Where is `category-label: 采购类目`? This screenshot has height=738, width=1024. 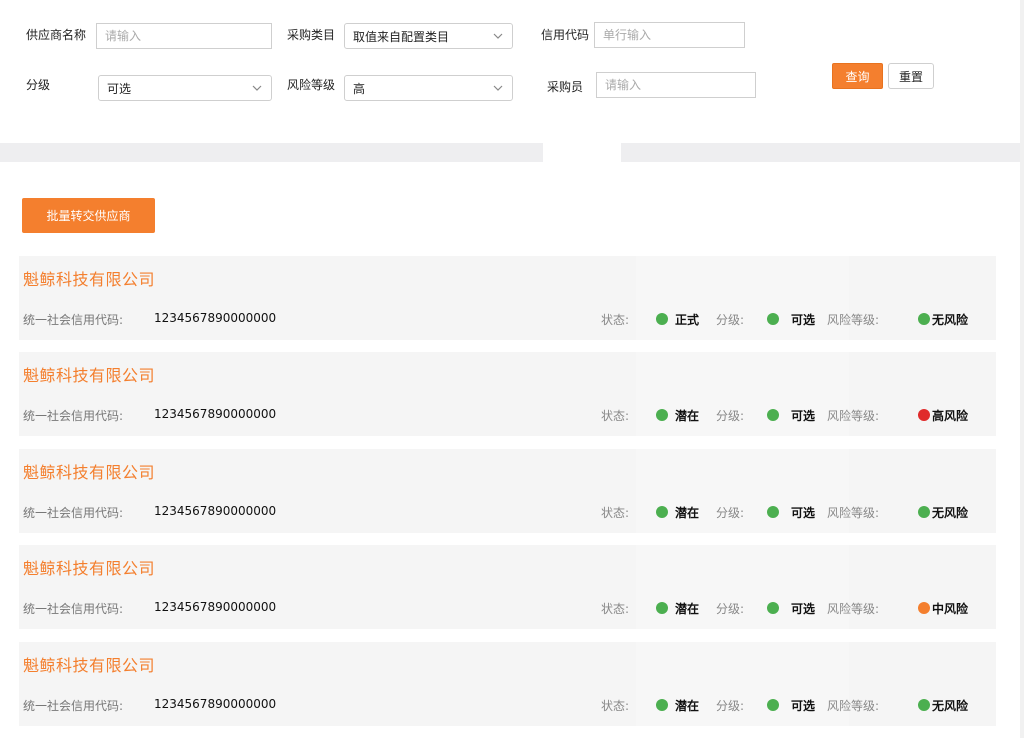 category-label: 采购类目 is located at coordinates (311, 35).